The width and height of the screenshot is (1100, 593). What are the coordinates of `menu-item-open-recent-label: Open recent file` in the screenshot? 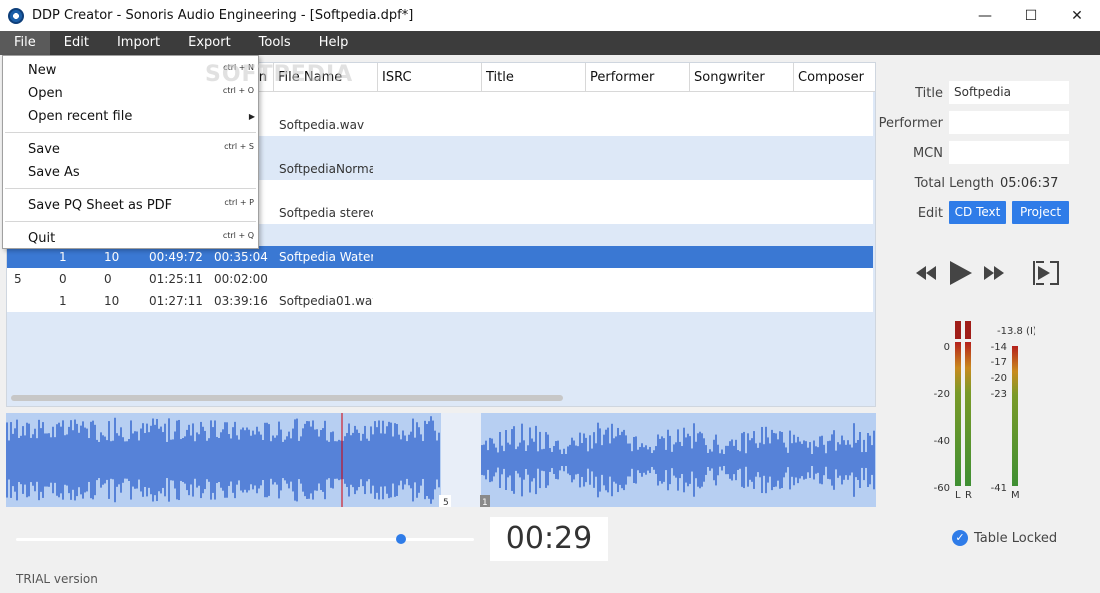 It's located at (80, 116).